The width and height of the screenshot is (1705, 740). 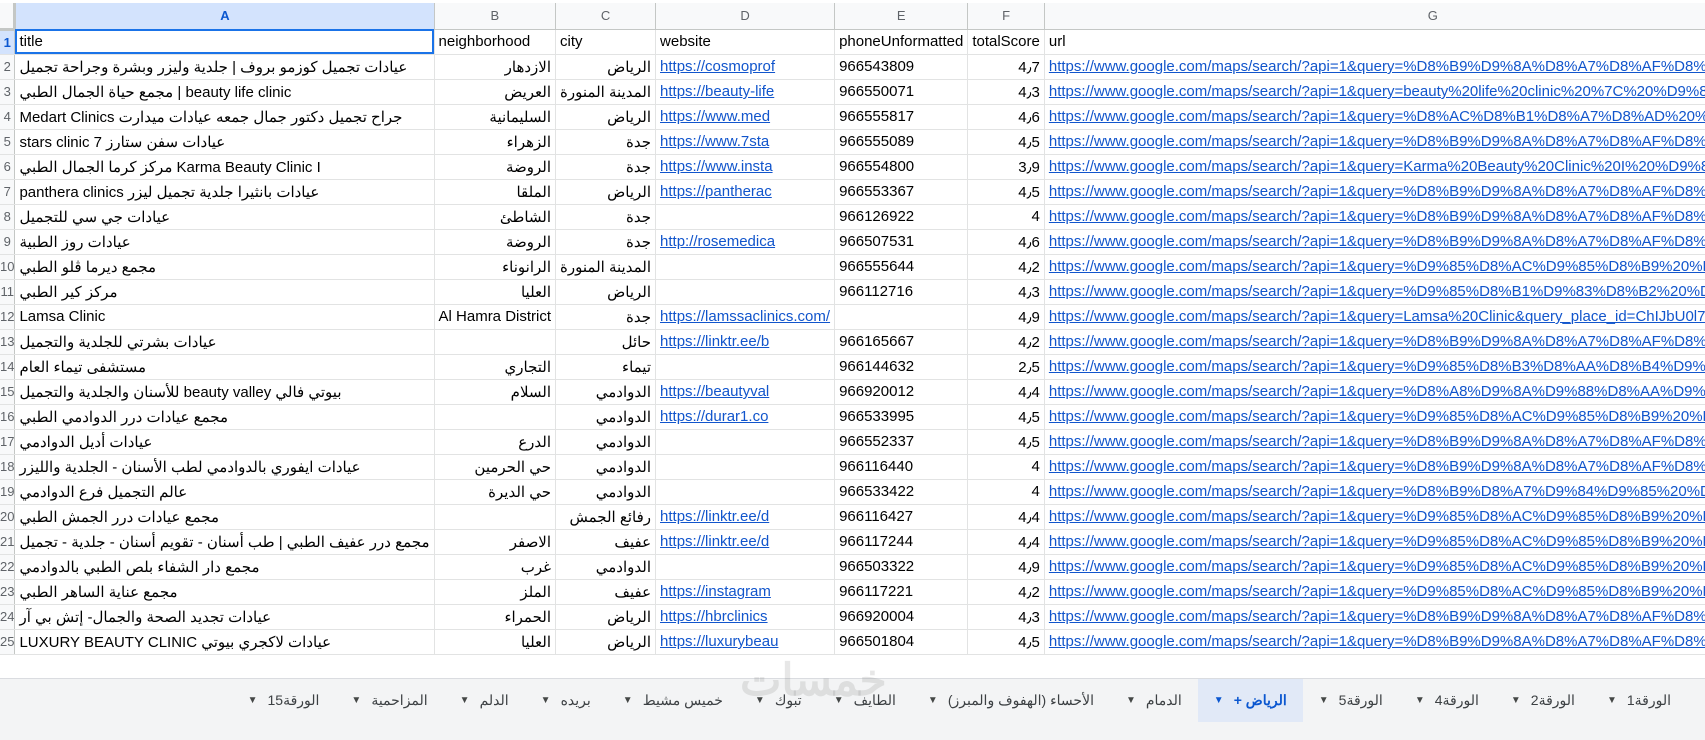 What do you see at coordinates (901, 442) in the screenshot?
I see `cell-phone: 966552337` at bounding box center [901, 442].